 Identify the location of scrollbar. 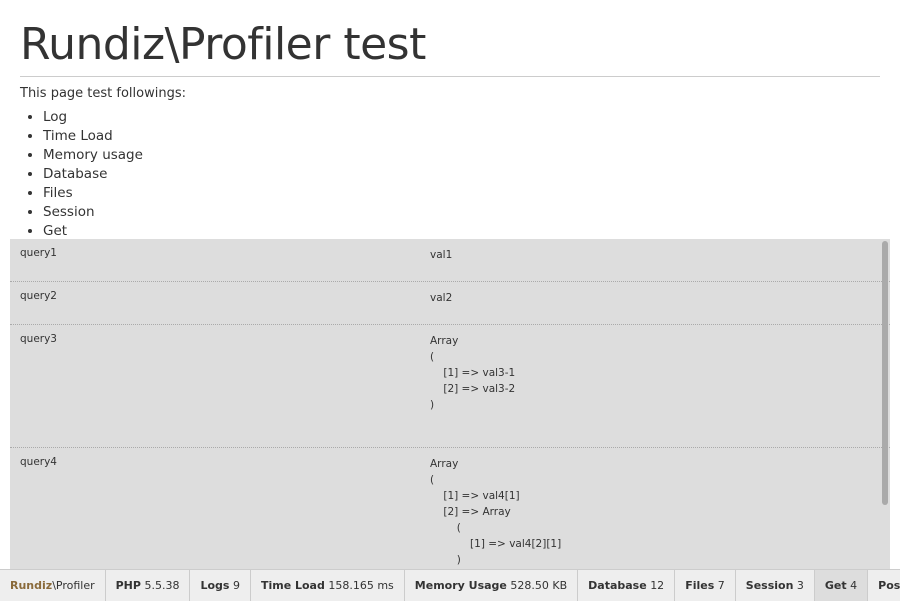
(885, 373).